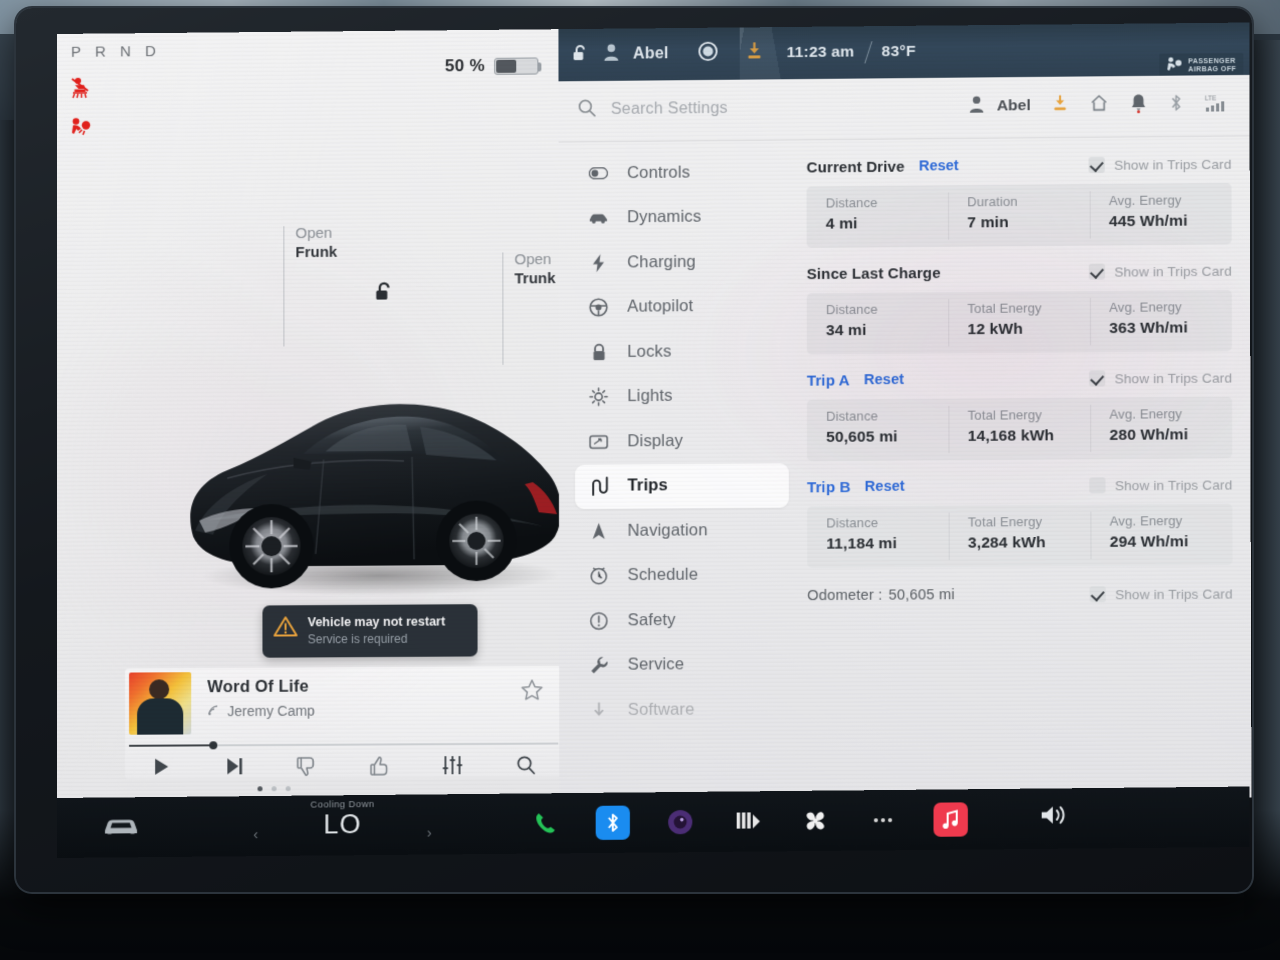  What do you see at coordinates (1160, 165) in the screenshot?
I see `show-in-trips-card-toggle-current-drive: Show in Trips Card` at bounding box center [1160, 165].